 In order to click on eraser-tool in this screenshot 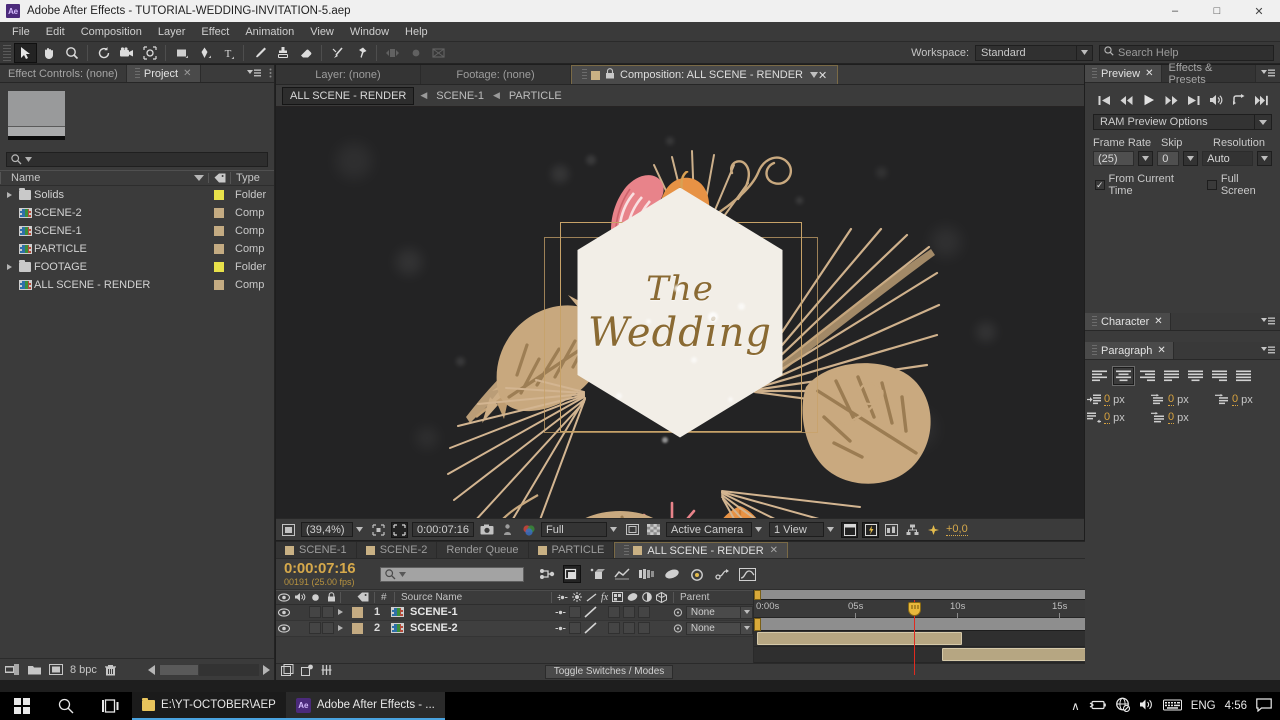, I will do `click(305, 53)`.